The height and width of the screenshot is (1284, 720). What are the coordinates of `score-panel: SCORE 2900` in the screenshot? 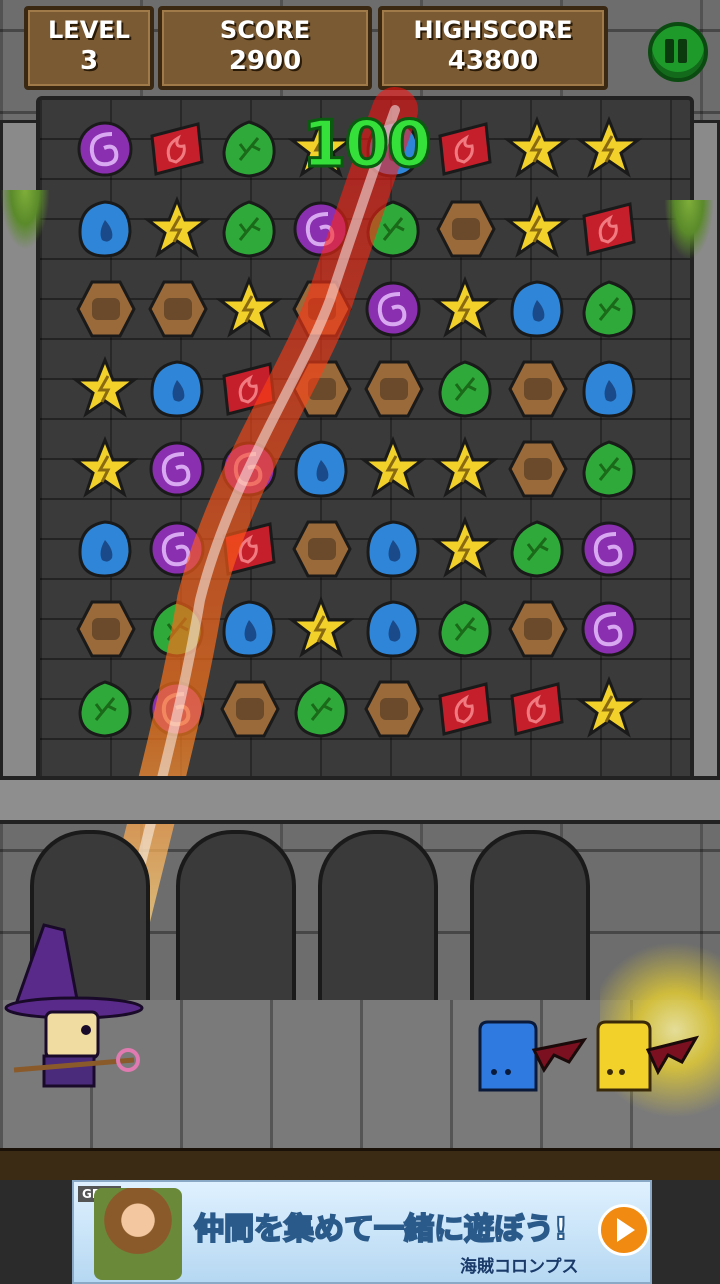 It's located at (265, 48).